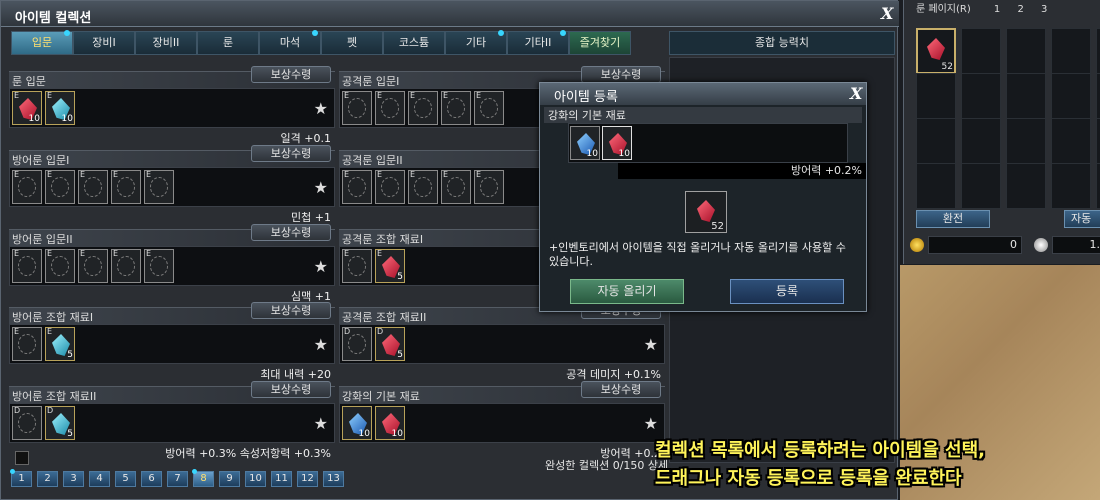  What do you see at coordinates (104, 43) in the screenshot?
I see `tab-1: 장비I` at bounding box center [104, 43].